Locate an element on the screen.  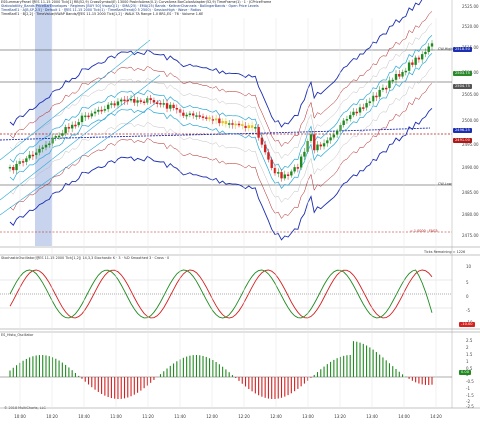
time-tick: 11:00 is located at coordinates (116, 416).